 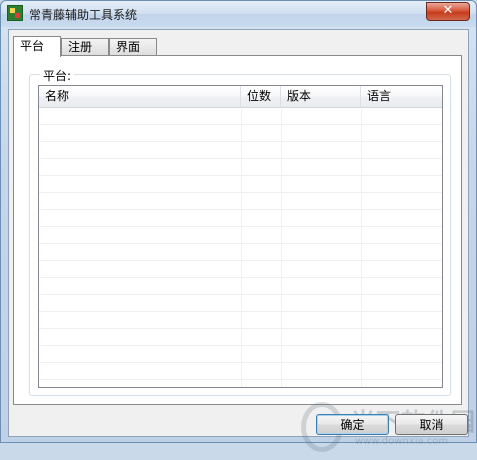 I want to click on watermark-url: www.downxia.com, so click(x=402, y=441).